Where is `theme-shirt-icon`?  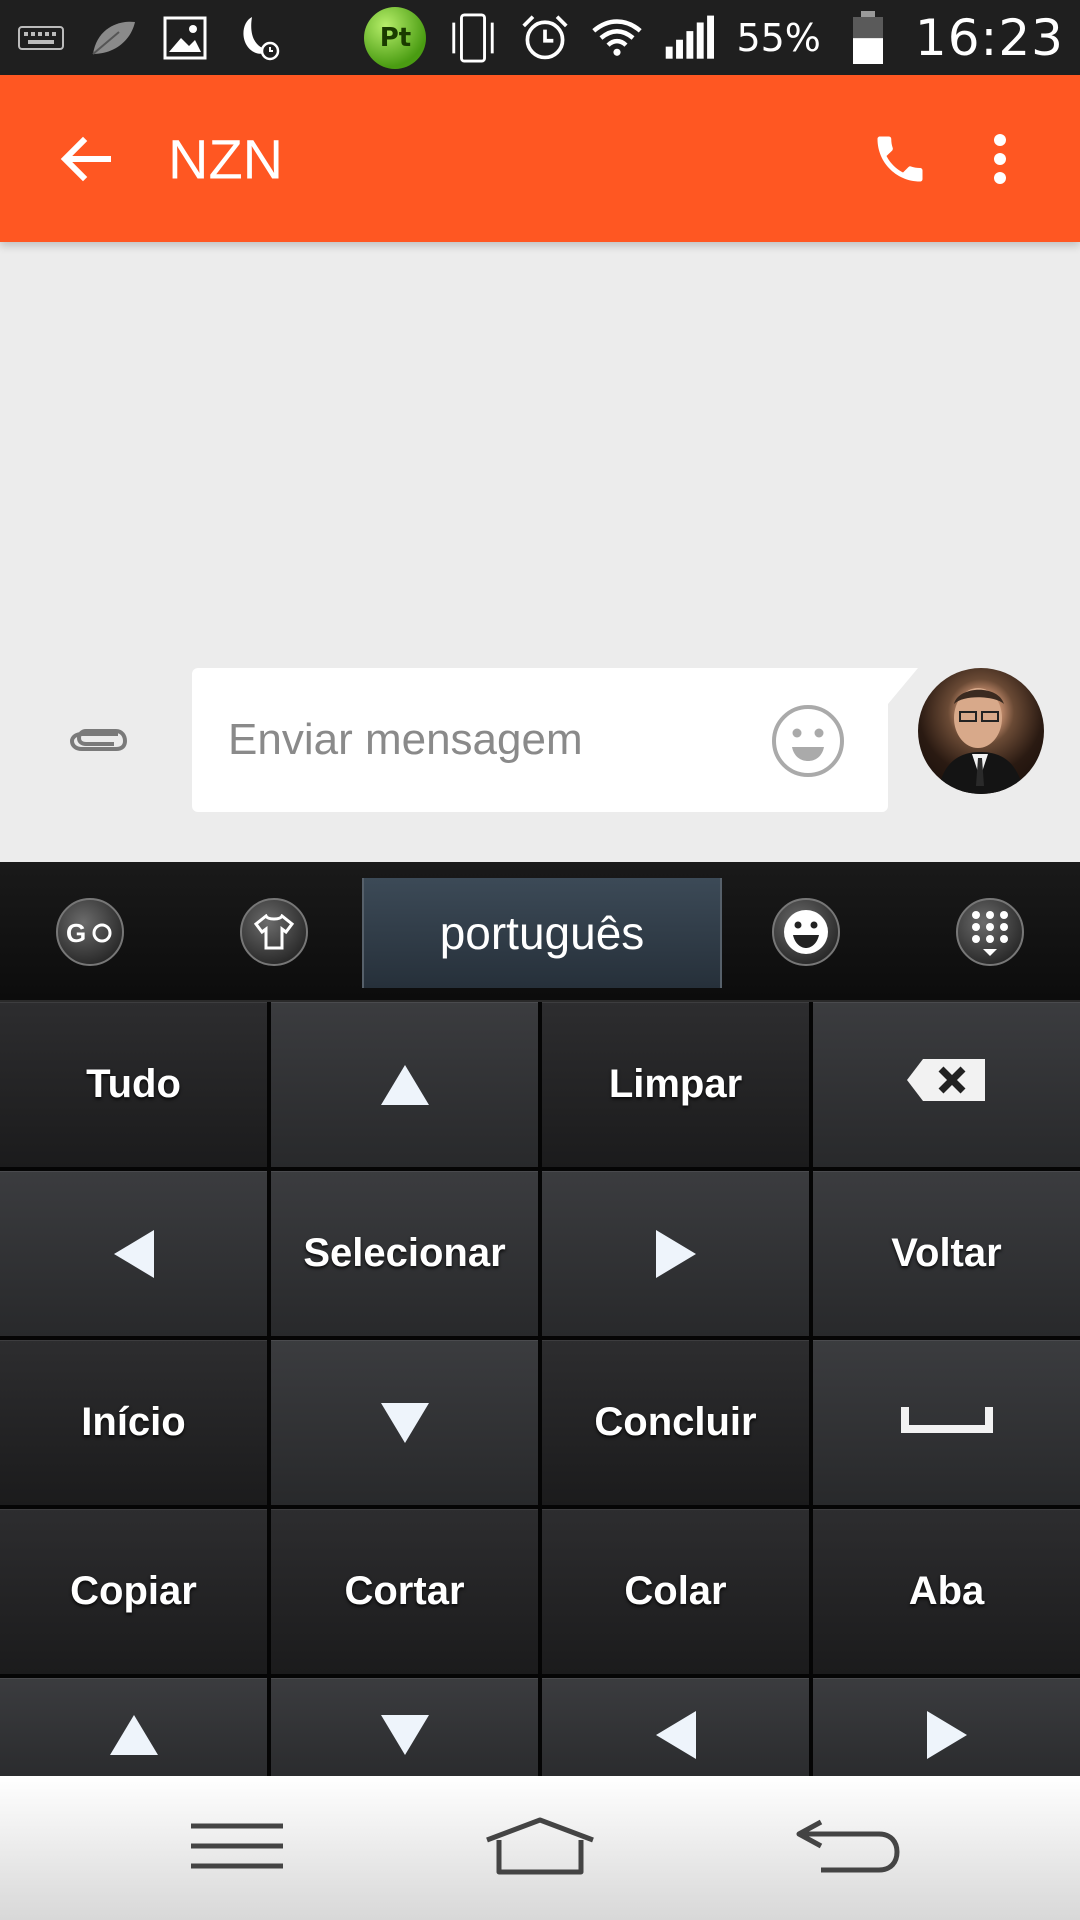
theme-shirt-icon is located at coordinates (274, 932).